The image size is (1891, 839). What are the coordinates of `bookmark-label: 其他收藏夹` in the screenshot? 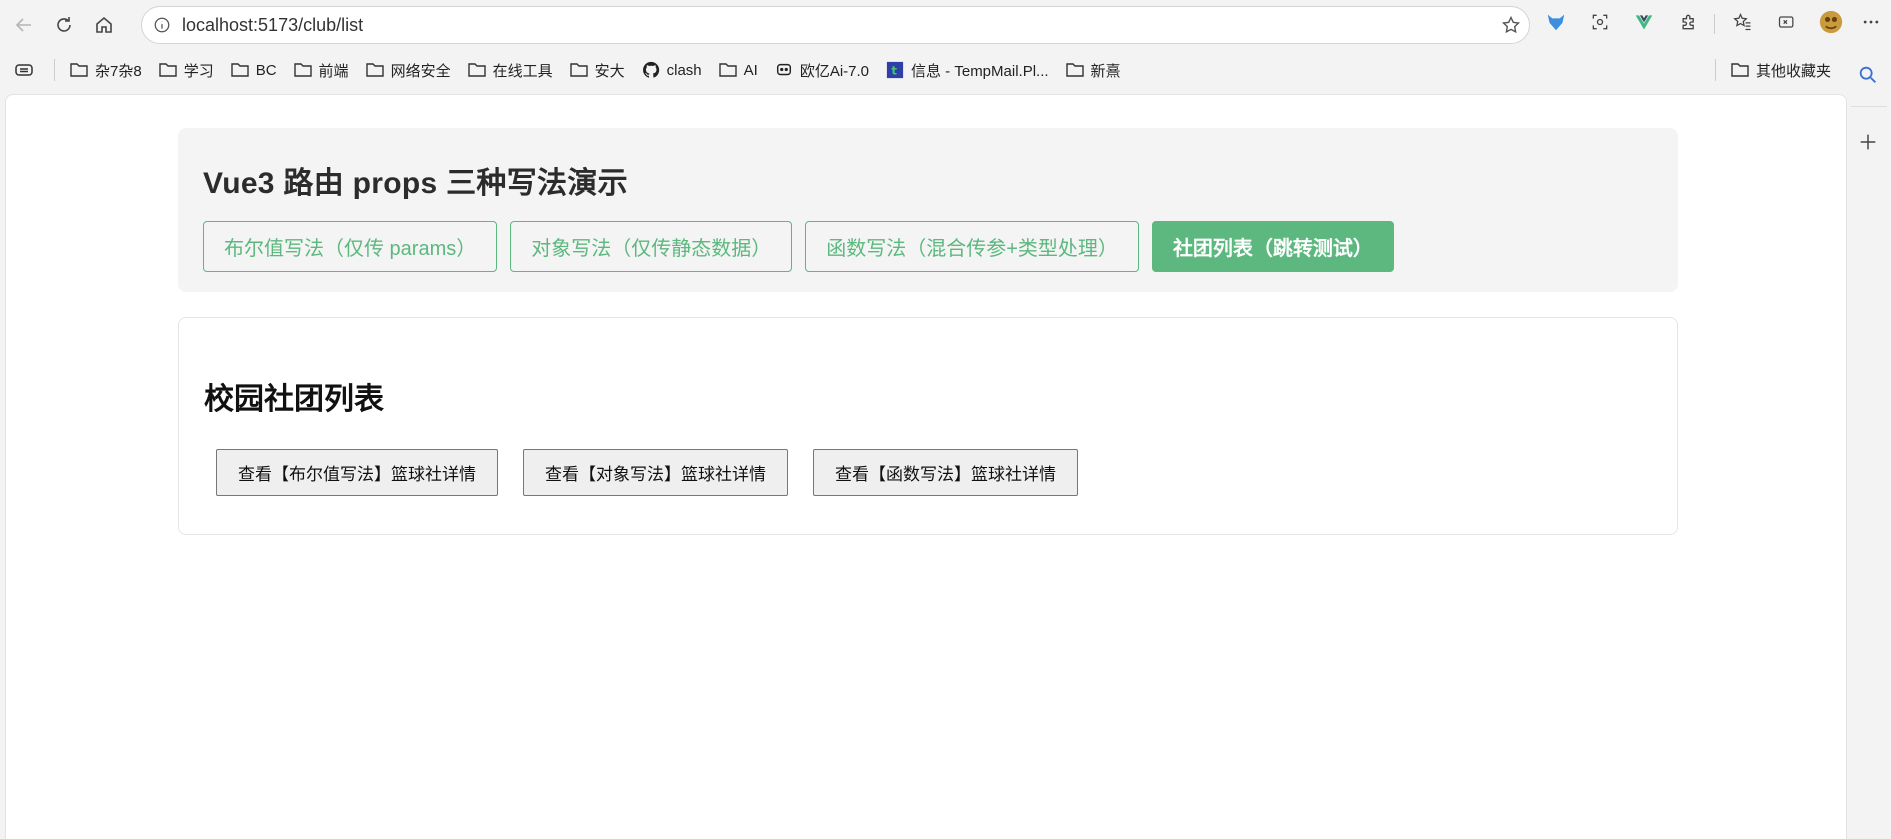 It's located at (1793, 71).